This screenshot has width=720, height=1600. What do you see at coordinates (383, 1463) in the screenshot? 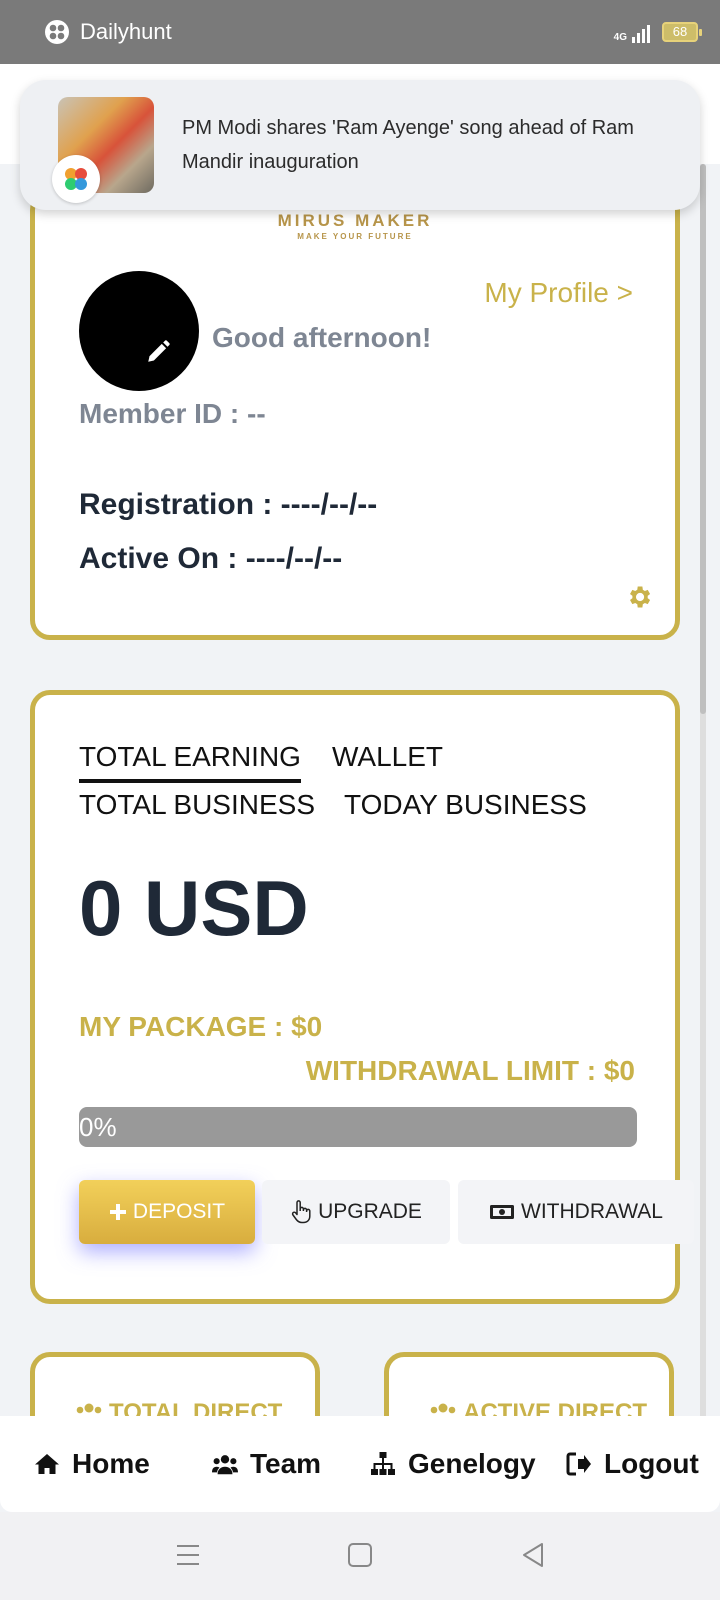
I see `sitemap-icon` at bounding box center [383, 1463].